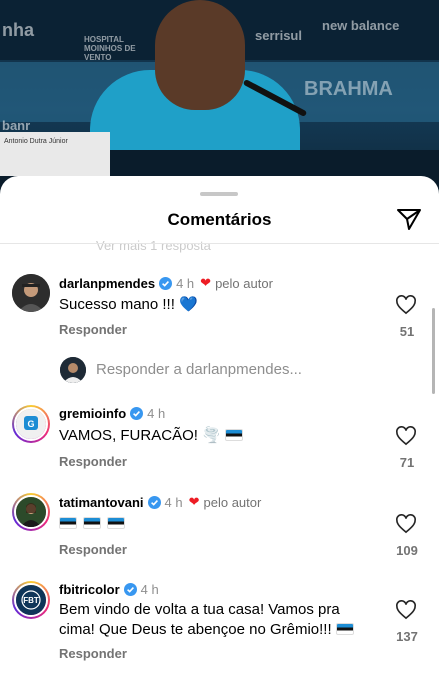  What do you see at coordinates (407, 331) in the screenshot?
I see `like-count: 51` at bounding box center [407, 331].